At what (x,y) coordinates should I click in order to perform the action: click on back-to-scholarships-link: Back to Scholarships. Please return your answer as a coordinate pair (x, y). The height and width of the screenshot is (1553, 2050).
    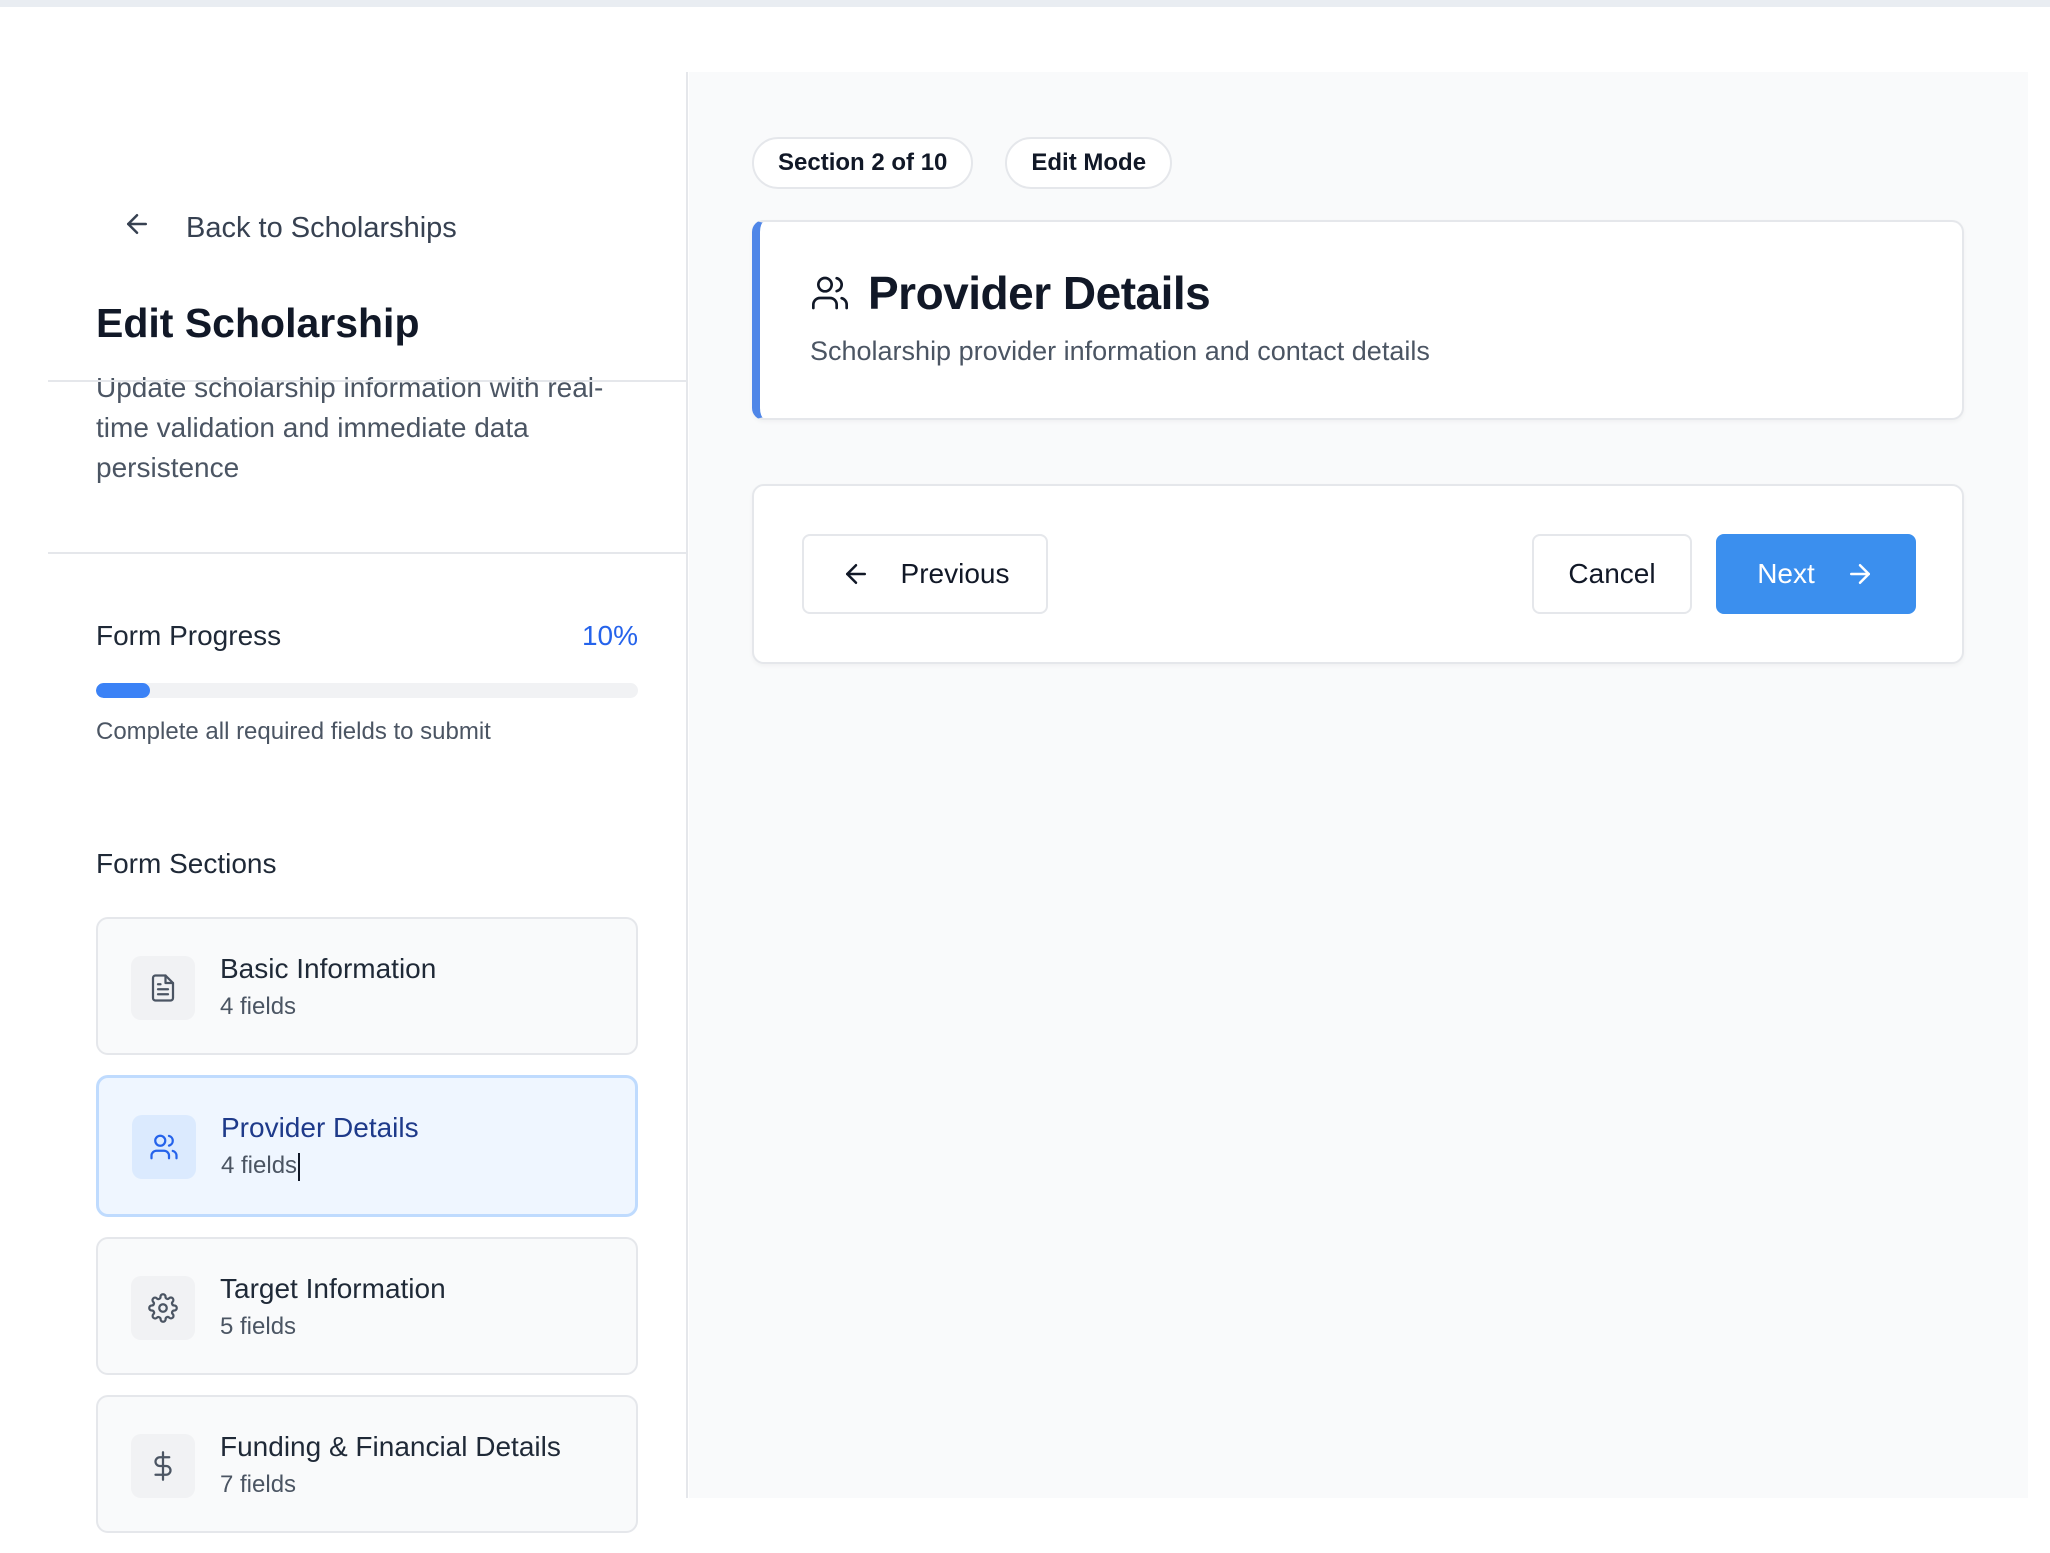
    Looking at the image, I should click on (289, 228).